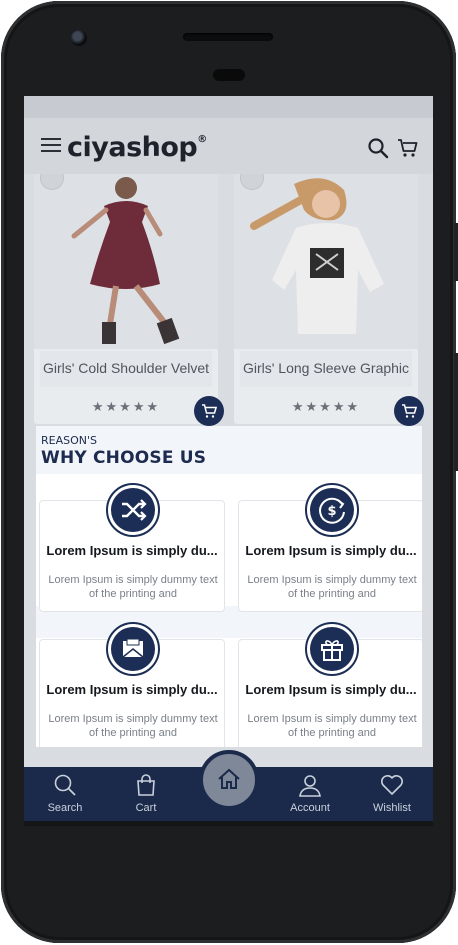 This screenshot has width=458, height=945. I want to click on earpiece-speaker, so click(228, 37).